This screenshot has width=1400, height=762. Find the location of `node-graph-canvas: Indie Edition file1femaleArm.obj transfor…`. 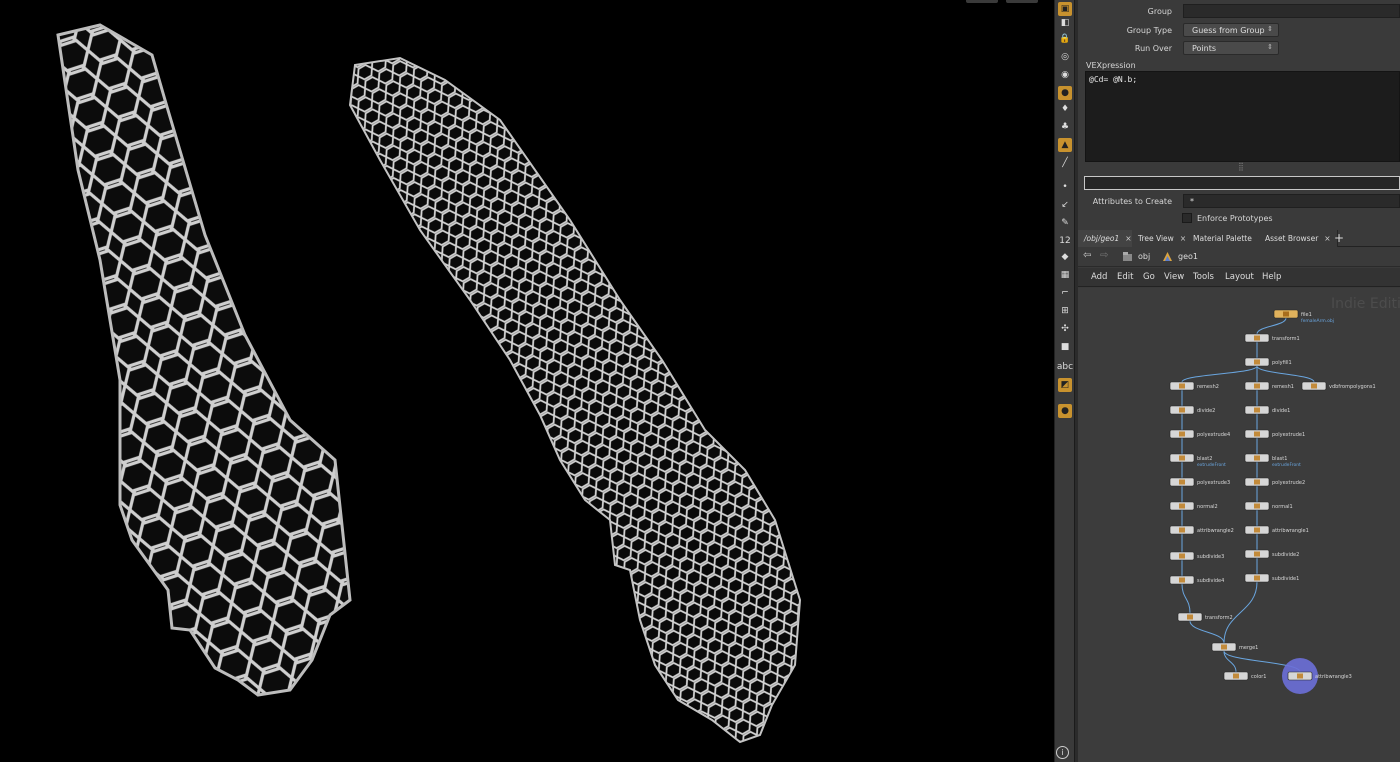

node-graph-canvas: Indie Edition file1femaleArm.obj transfor… is located at coordinates (1239, 525).